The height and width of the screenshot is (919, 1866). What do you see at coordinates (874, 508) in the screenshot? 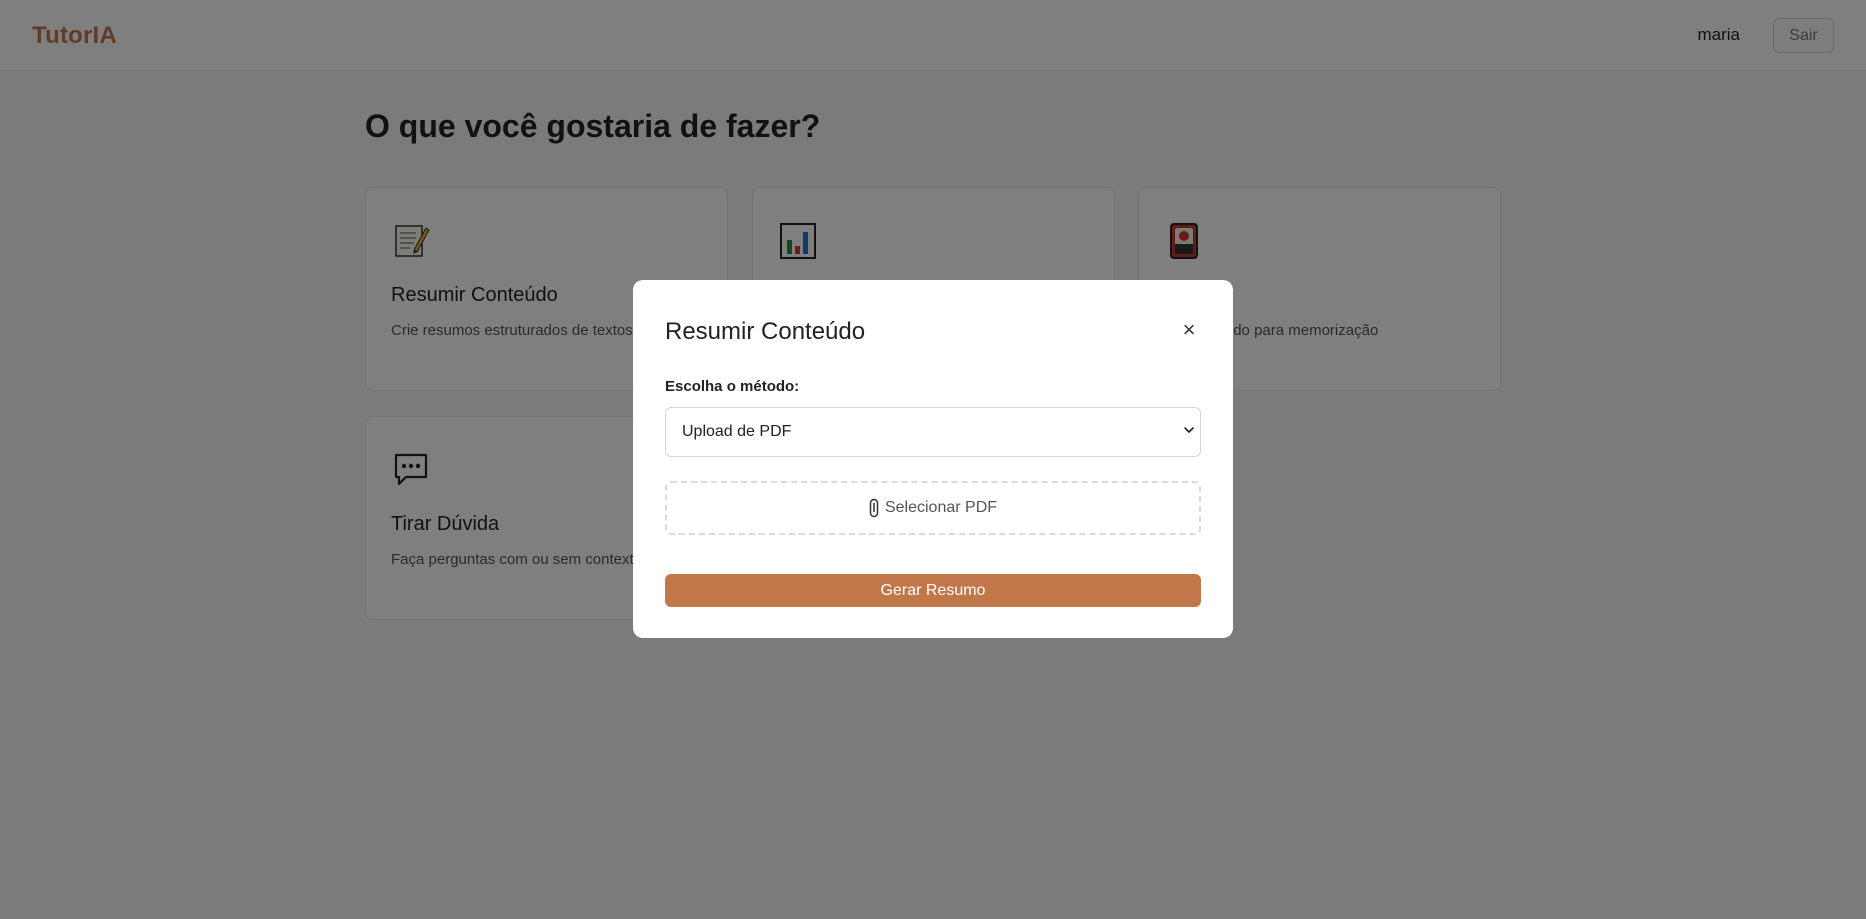
I see `paperclip-icon` at bounding box center [874, 508].